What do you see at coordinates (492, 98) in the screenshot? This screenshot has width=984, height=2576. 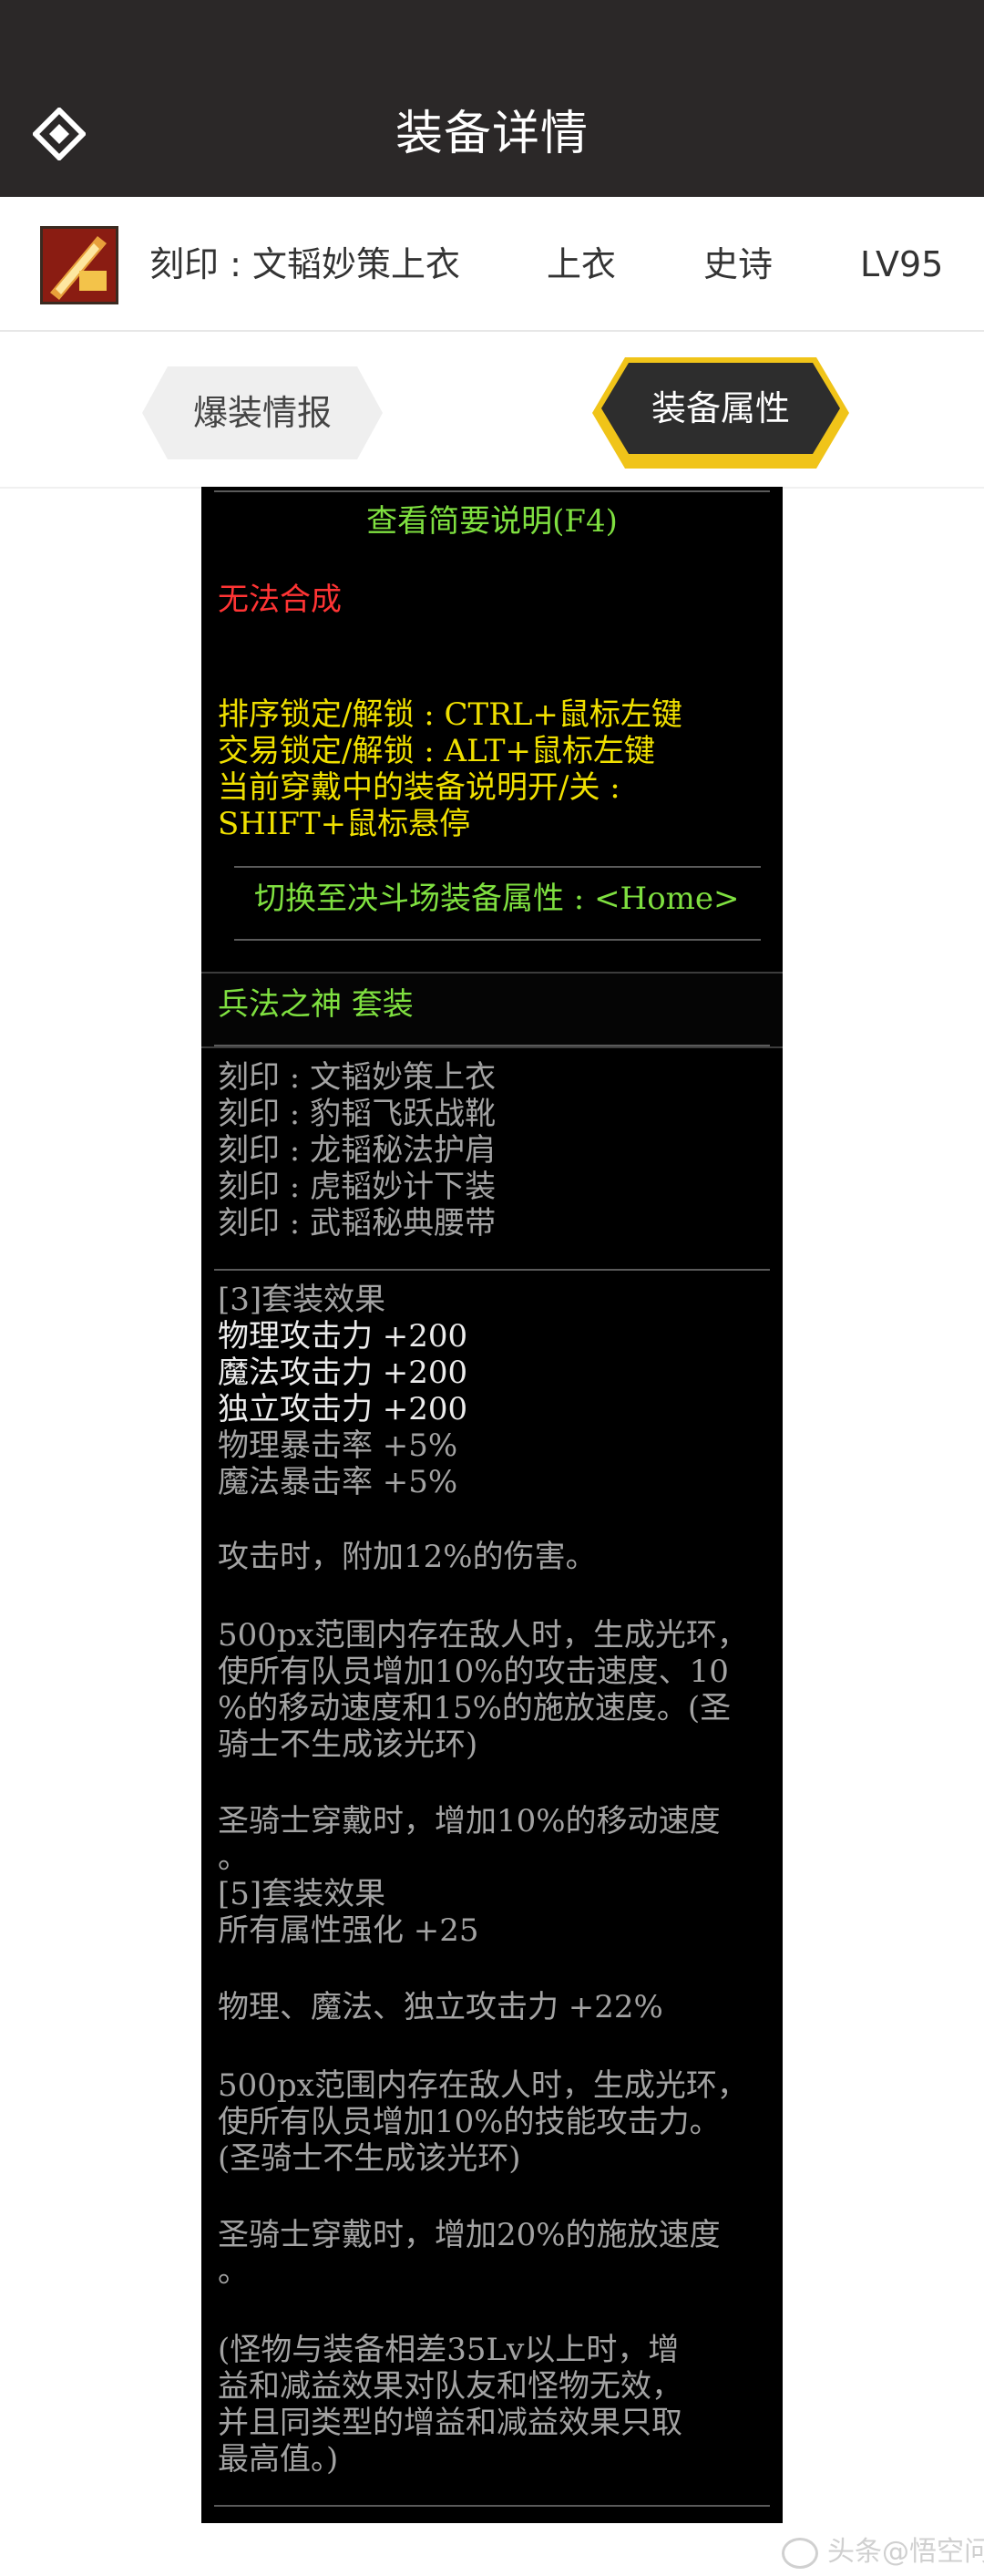 I see `top-app-bar: 装备详情` at bounding box center [492, 98].